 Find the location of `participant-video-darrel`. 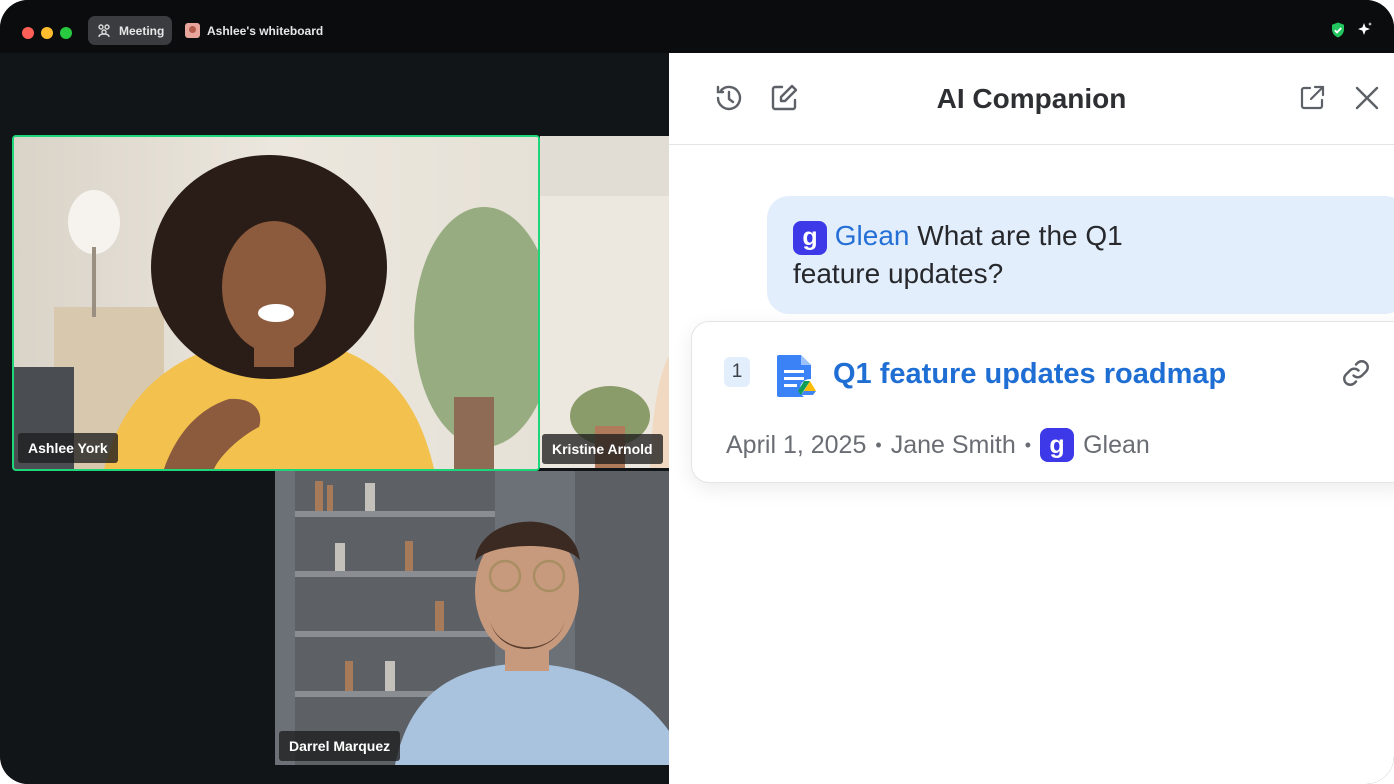

participant-video-darrel is located at coordinates (472, 618).